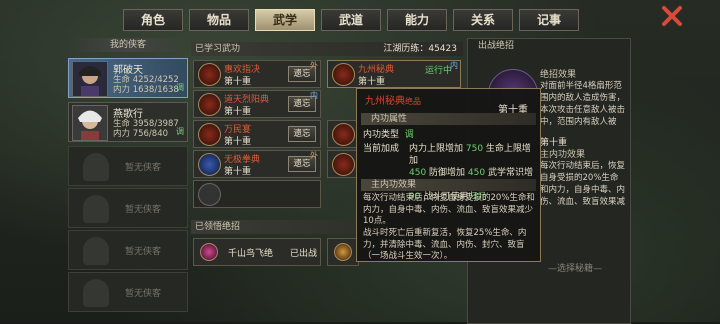 This screenshot has height=324, width=720. Describe the element at coordinates (218, 49) in the screenshot. I see `learned-title: 已学习武功` at that location.